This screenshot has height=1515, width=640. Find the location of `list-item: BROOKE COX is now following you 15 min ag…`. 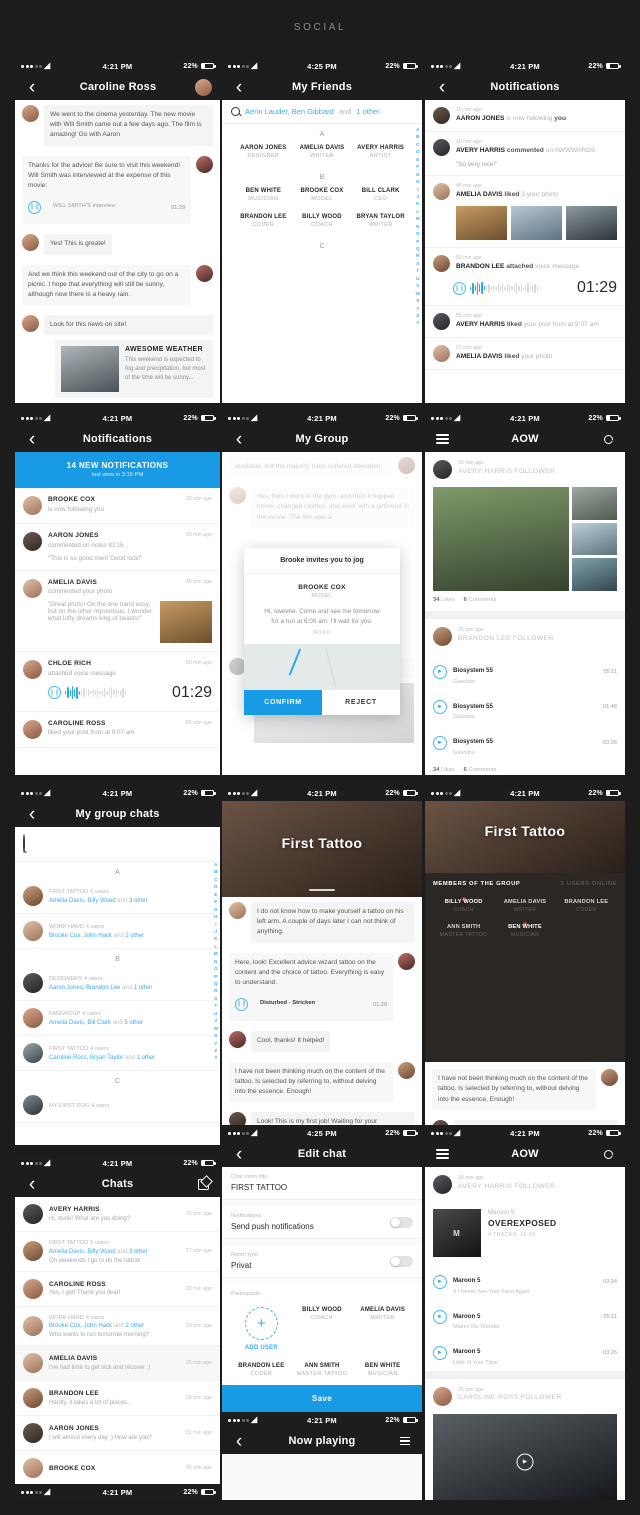

list-item: BROOKE COX is now following you 15 min ag… is located at coordinates (117, 506).